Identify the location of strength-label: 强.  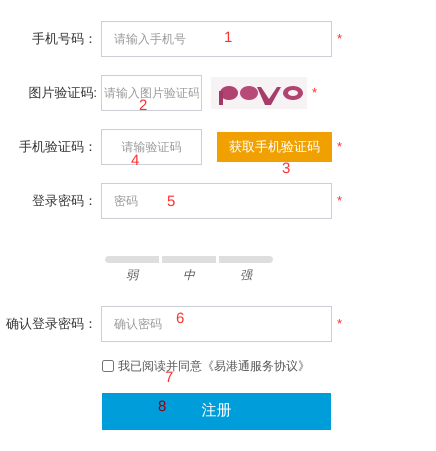
(246, 275).